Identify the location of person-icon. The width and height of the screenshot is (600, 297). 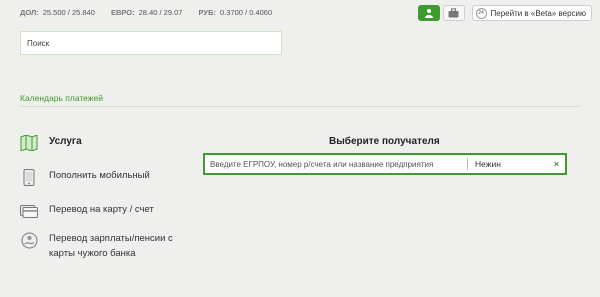
(428, 13).